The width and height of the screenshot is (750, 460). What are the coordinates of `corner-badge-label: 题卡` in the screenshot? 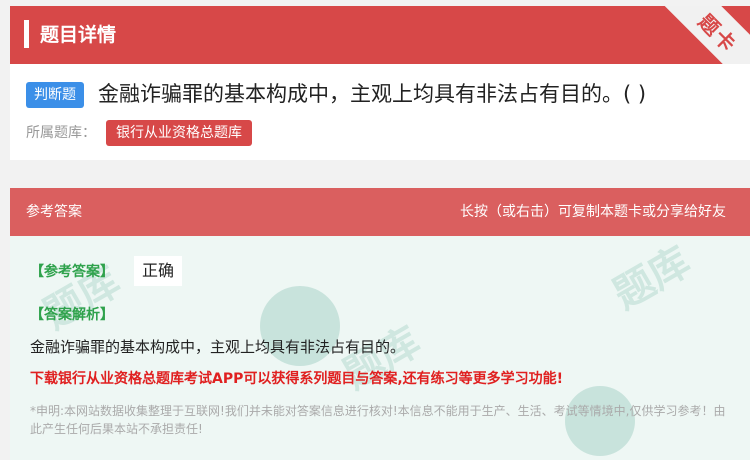 It's located at (717, 33).